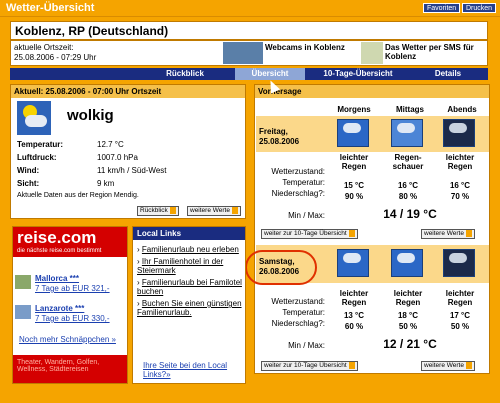 This screenshot has width=500, height=403. What do you see at coordinates (354, 326) in the screenshot?
I see `day2-precip-morning: 60 %` at bounding box center [354, 326].